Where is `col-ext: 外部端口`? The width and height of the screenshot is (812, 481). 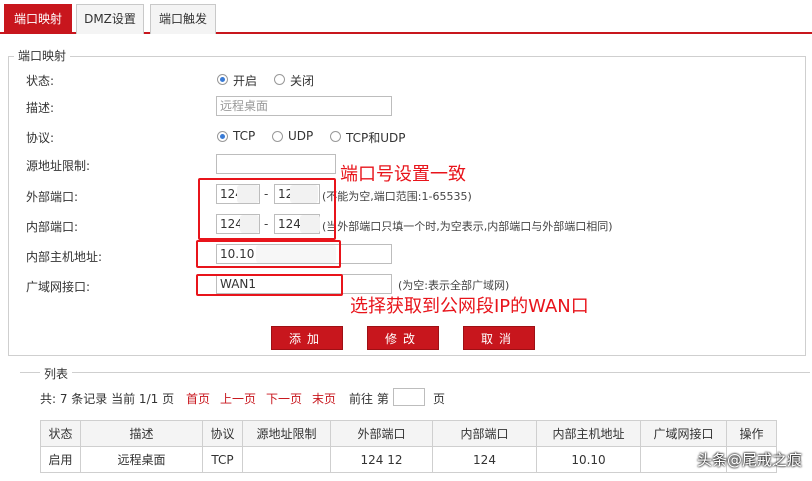 col-ext: 外部端口 is located at coordinates (381, 433).